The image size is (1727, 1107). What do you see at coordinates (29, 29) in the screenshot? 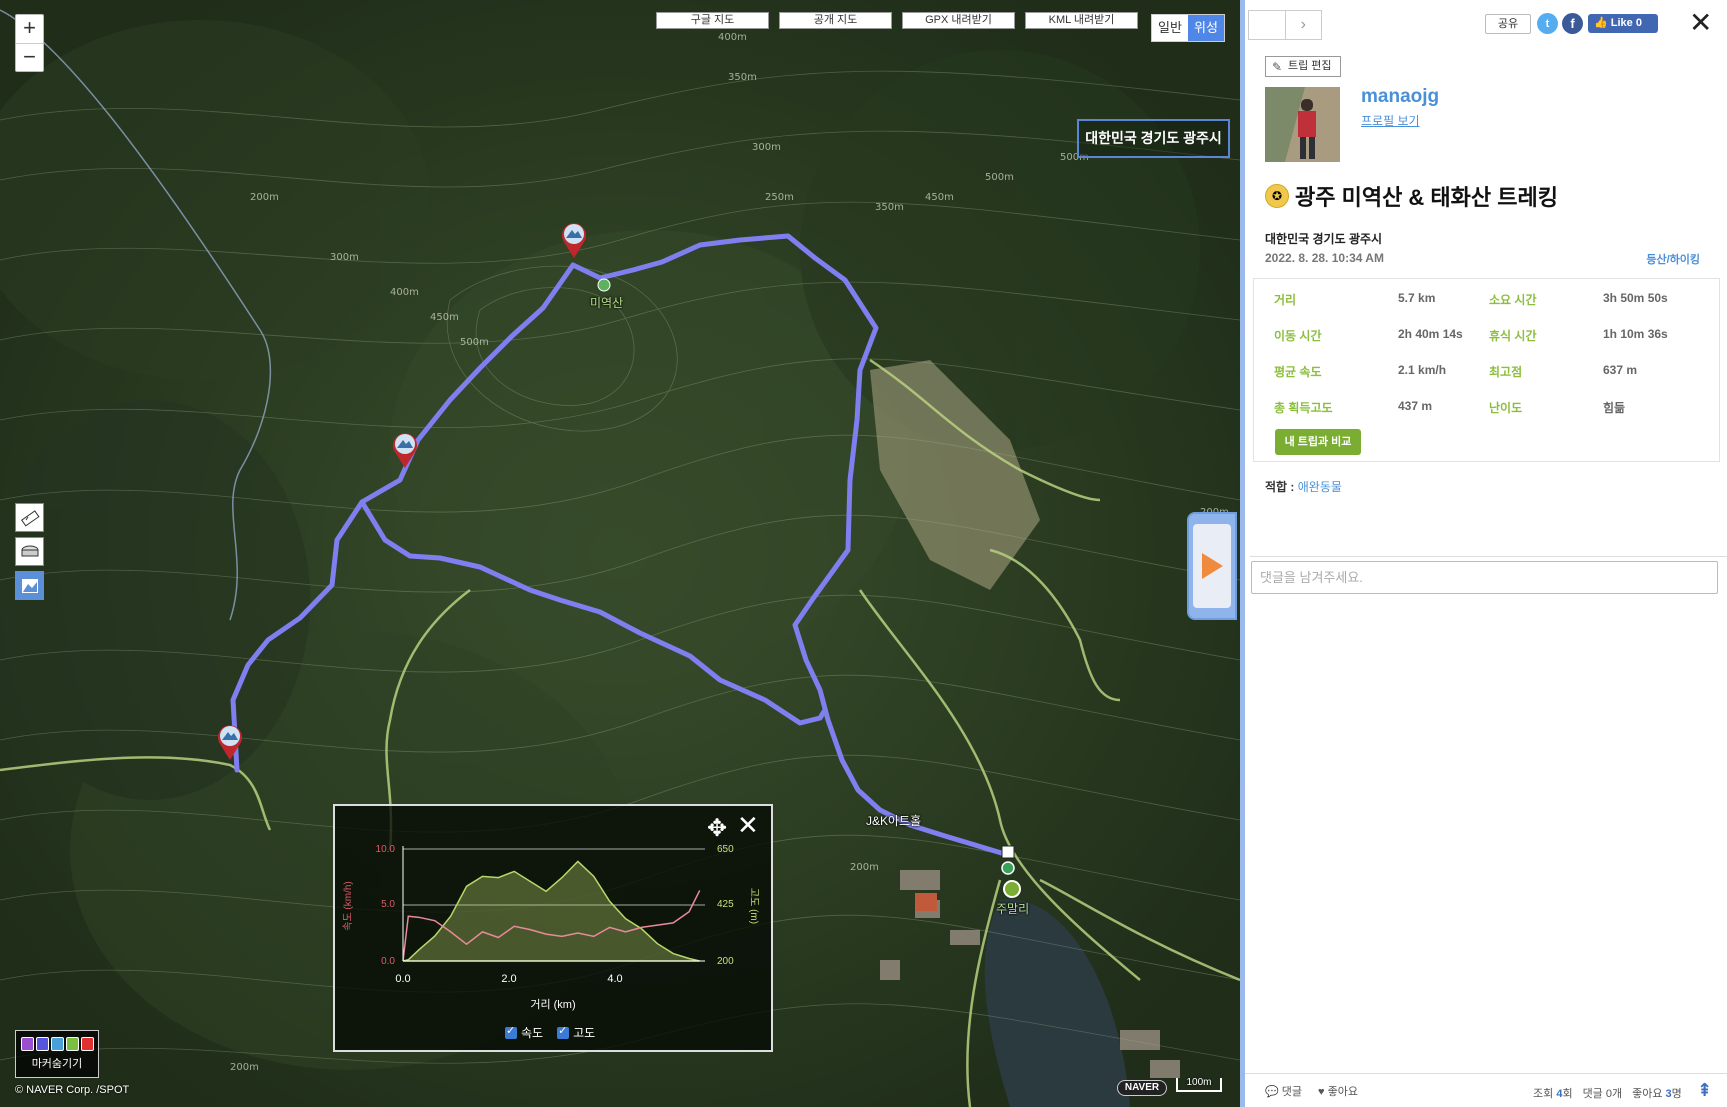
I see `zoom-in-button: +` at bounding box center [29, 29].